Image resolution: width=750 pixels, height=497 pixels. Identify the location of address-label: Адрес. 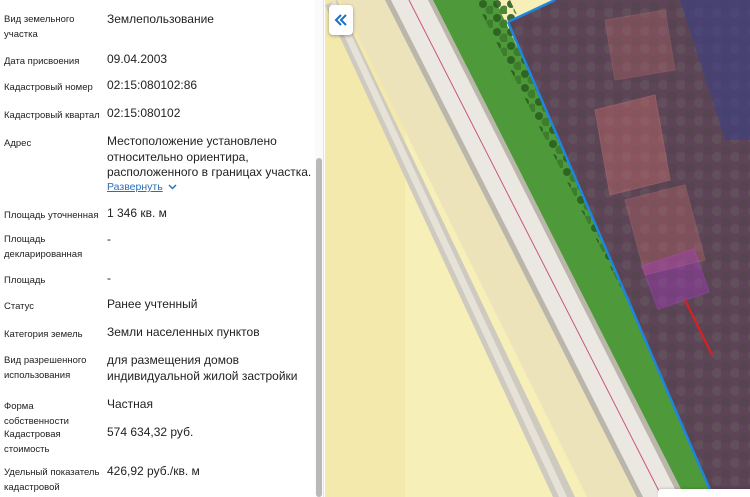
(18, 143).